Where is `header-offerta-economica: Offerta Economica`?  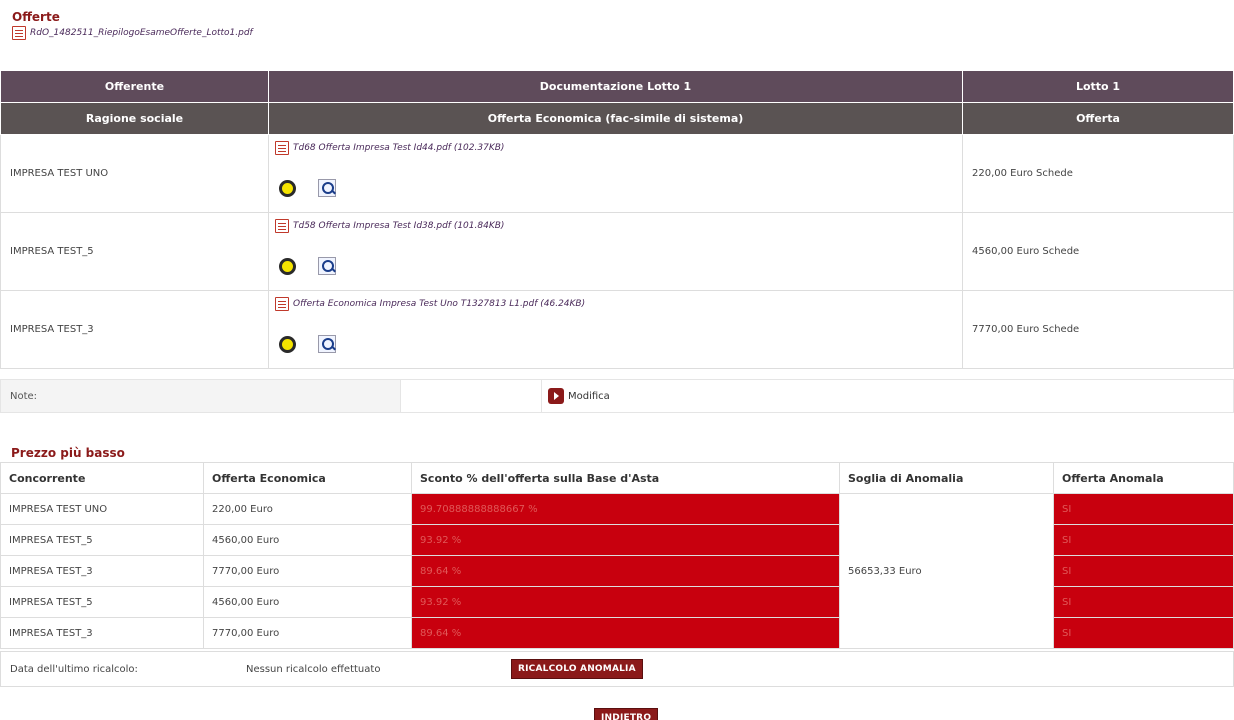
header-offerta-economica: Offerta Economica is located at coordinates (307, 478).